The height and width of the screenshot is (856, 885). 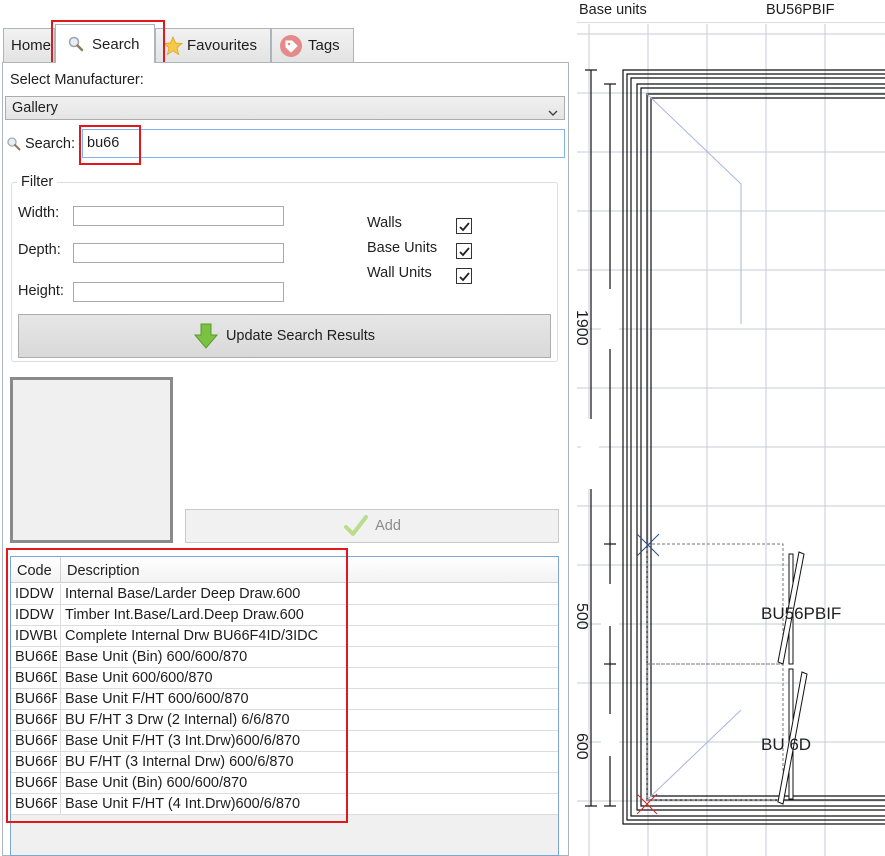 What do you see at coordinates (183, 804) in the screenshot?
I see `row-description: Base Unit F/HT (4 Int.Drw)600/6/870` at bounding box center [183, 804].